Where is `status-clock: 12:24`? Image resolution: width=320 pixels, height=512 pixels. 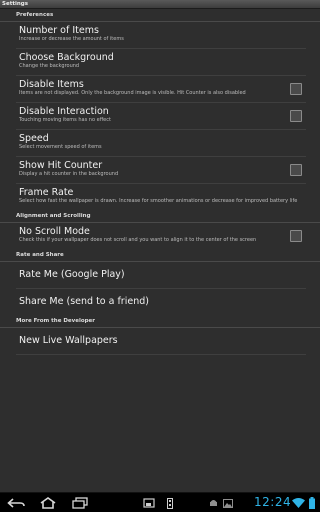 status-clock: 12:24 is located at coordinates (273, 502).